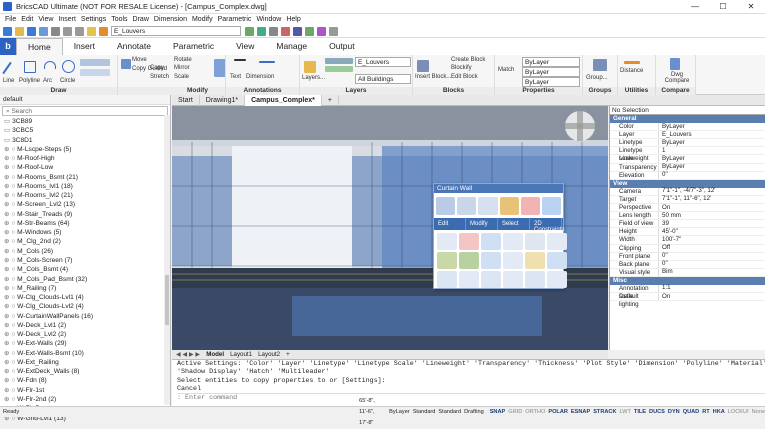  I want to click on quad-tab-constraints: 2D Constraints, so click(547, 225).